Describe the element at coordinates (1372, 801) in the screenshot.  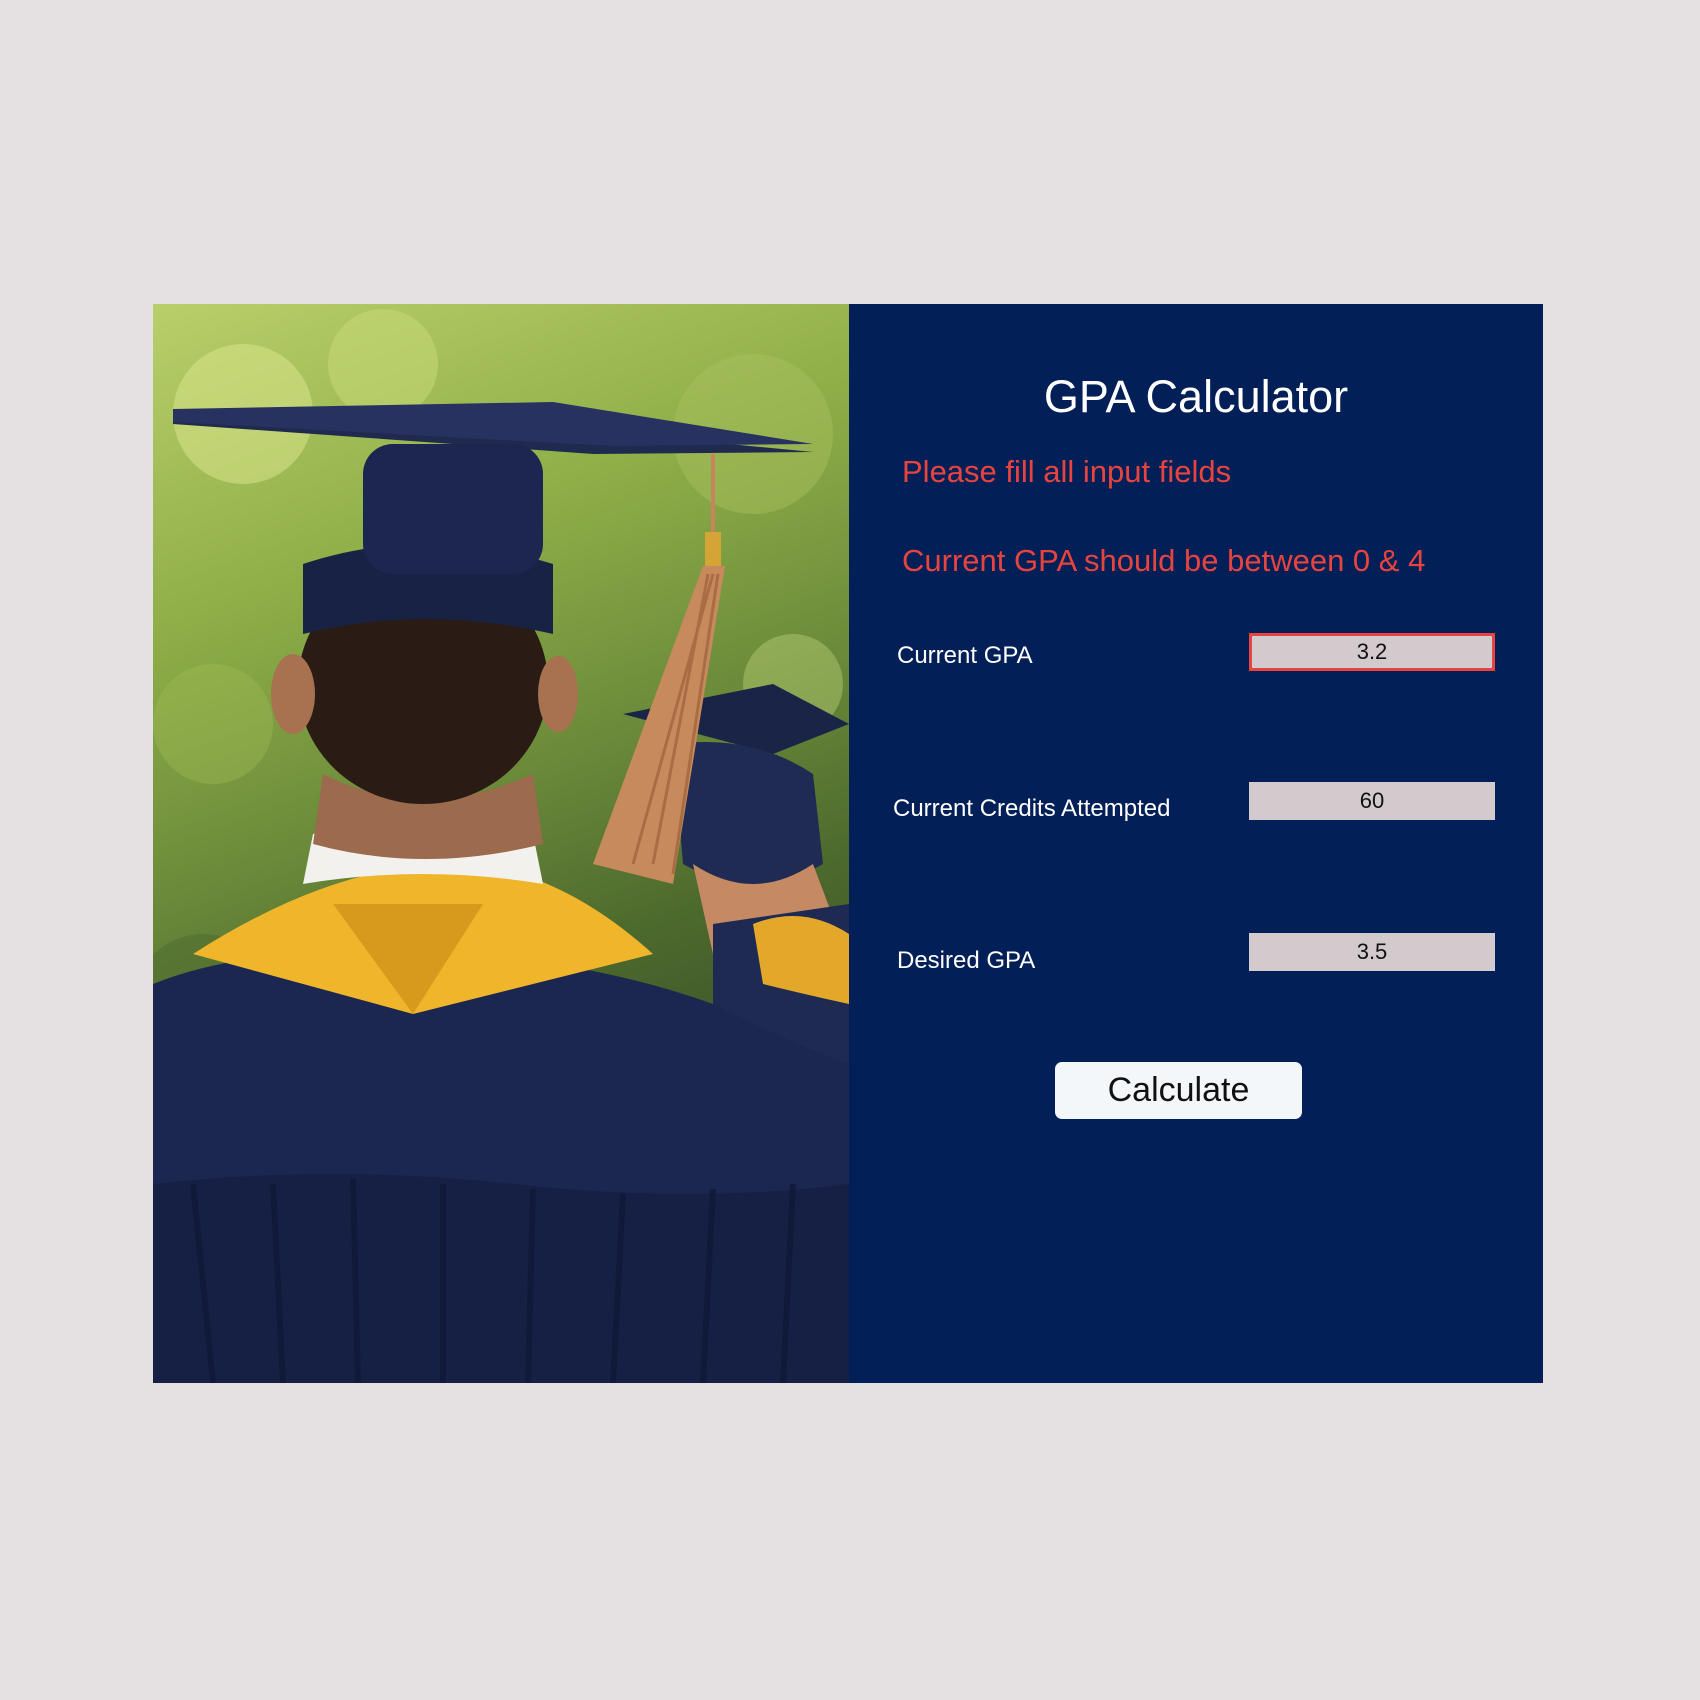
I see `current-credits-input` at that location.